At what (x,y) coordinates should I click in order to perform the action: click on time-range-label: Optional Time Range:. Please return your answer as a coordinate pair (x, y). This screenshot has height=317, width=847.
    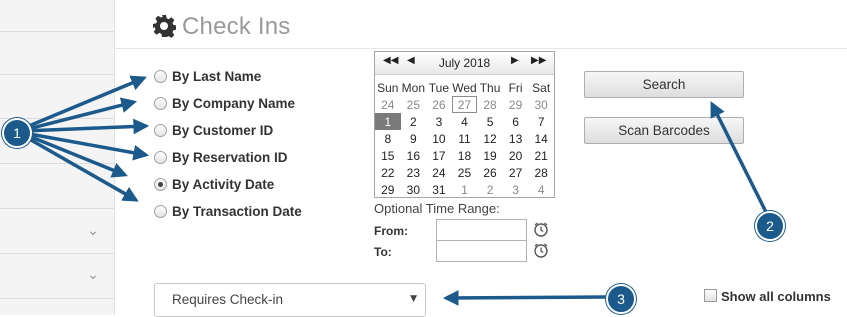
    Looking at the image, I should click on (437, 208).